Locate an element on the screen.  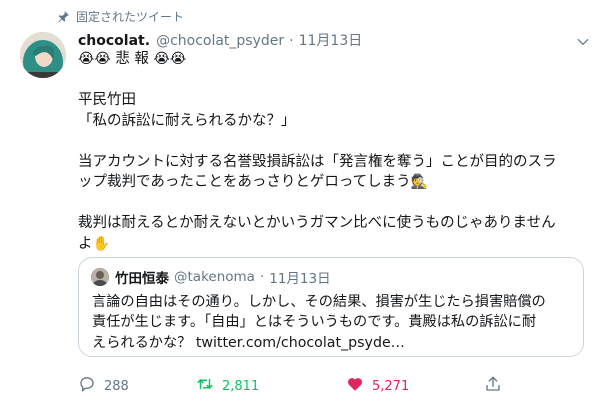
retweet-icon is located at coordinates (209, 386).